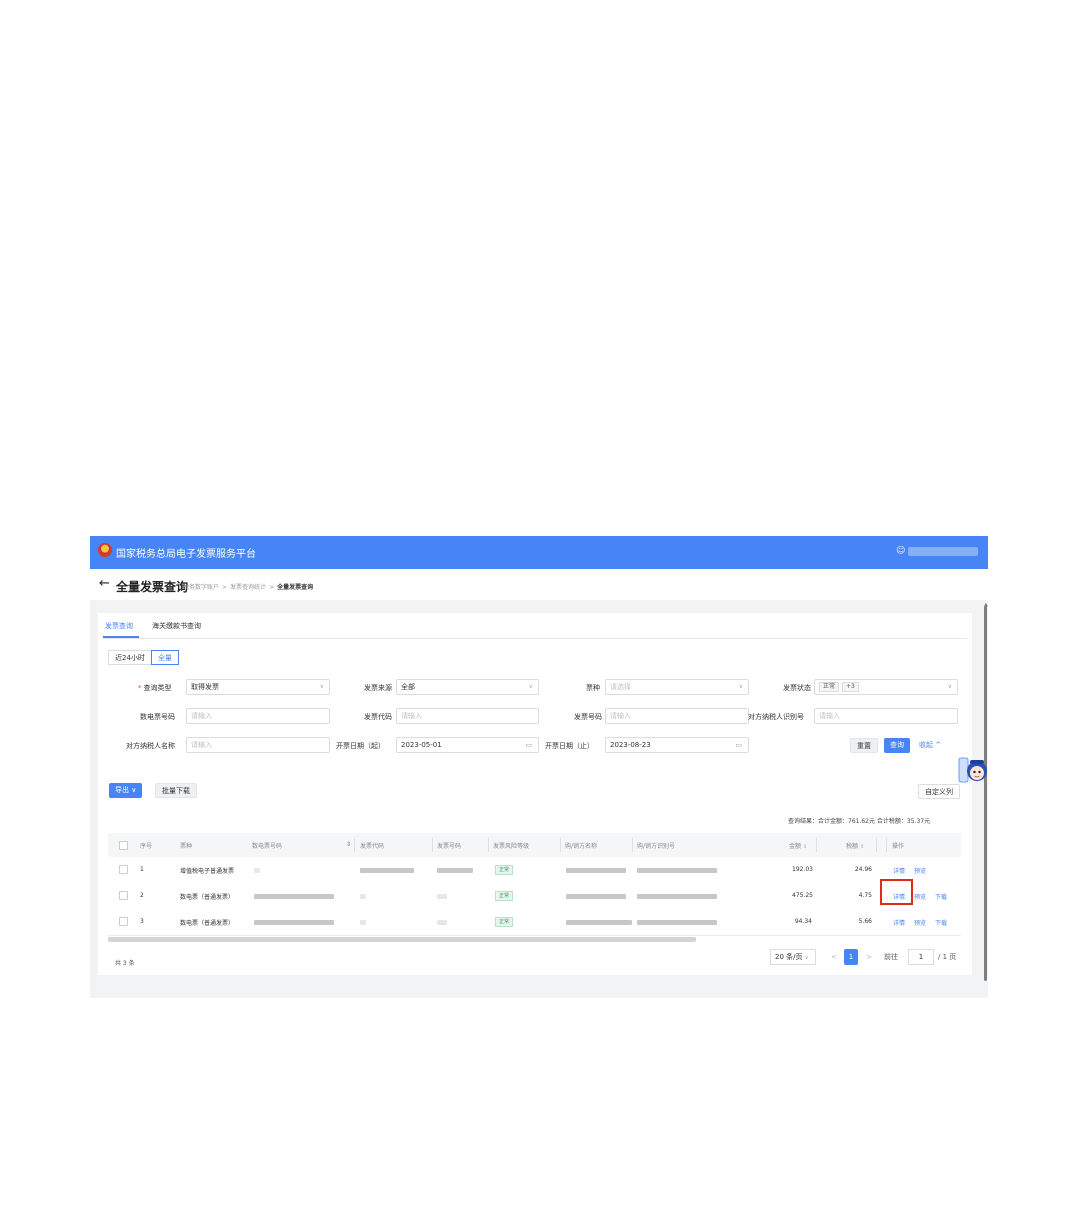  I want to click on breadcrumb-item: 发票查询统计, so click(248, 587).